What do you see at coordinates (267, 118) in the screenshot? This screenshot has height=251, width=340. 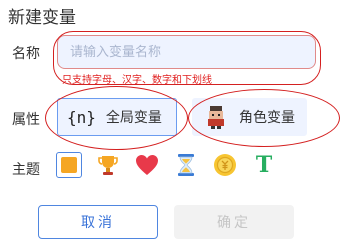 I see `attribute-option-role-label: 角色变量` at bounding box center [267, 118].